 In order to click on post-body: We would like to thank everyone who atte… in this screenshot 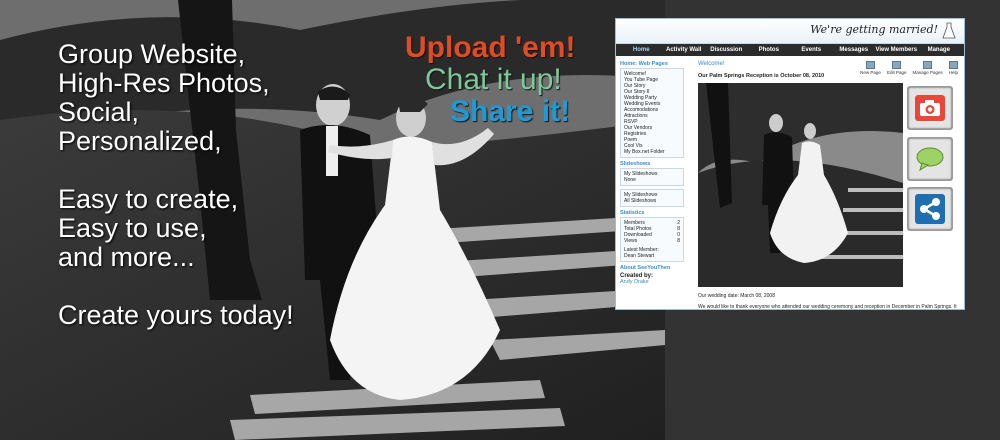, I will do `click(827, 307)`.